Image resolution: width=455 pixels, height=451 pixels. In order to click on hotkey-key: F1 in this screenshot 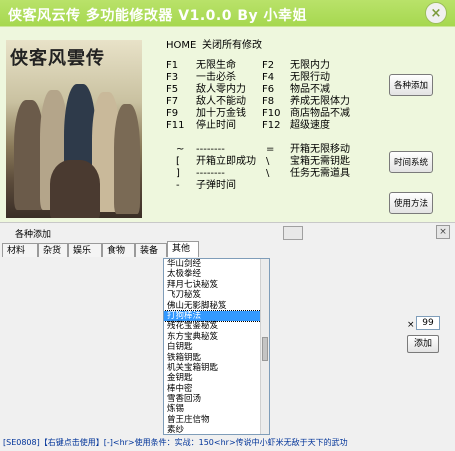, I will do `click(172, 65)`.